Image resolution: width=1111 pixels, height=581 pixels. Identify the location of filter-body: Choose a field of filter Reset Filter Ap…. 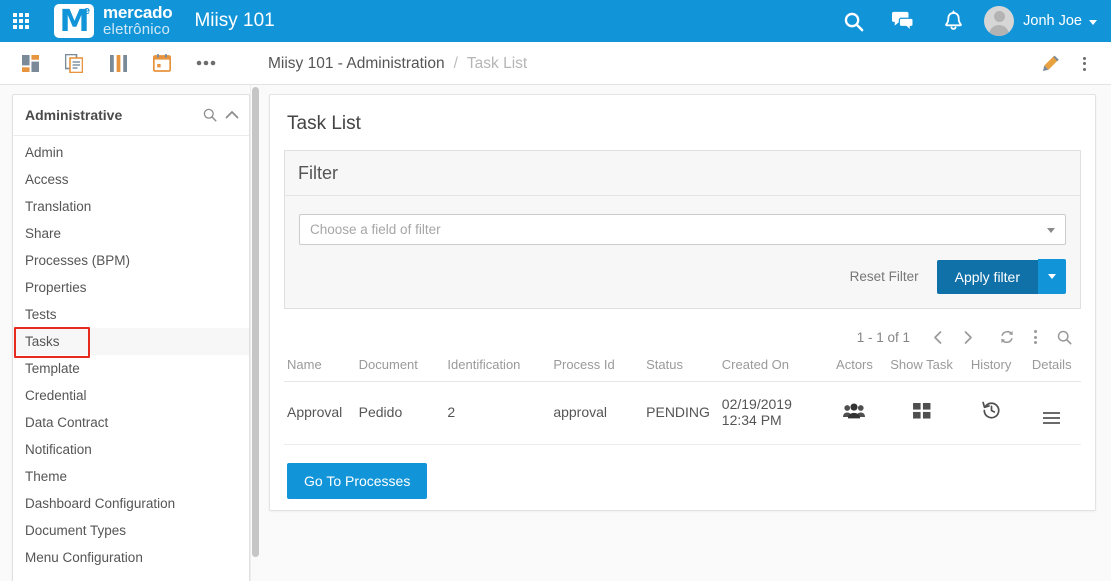
(682, 252).